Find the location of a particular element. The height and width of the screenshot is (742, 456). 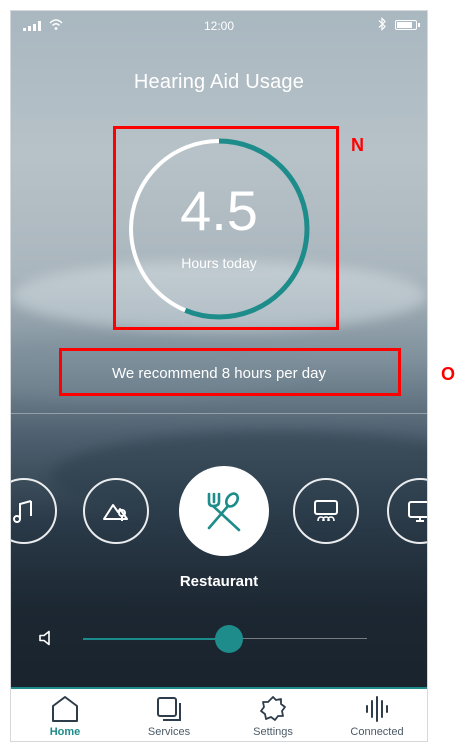

tab-connected: Connected is located at coordinates (376, 716).